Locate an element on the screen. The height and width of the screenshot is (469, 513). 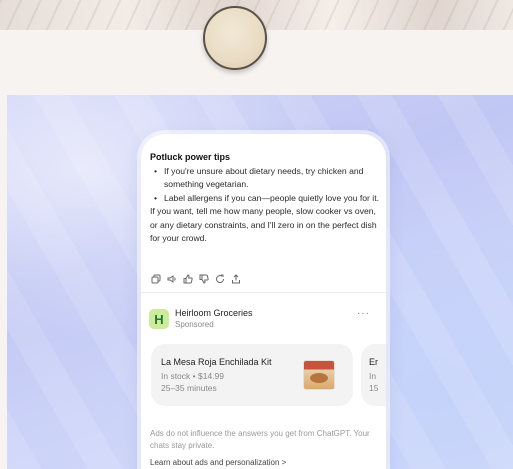
brand-logo-letter: H is located at coordinates (159, 319).